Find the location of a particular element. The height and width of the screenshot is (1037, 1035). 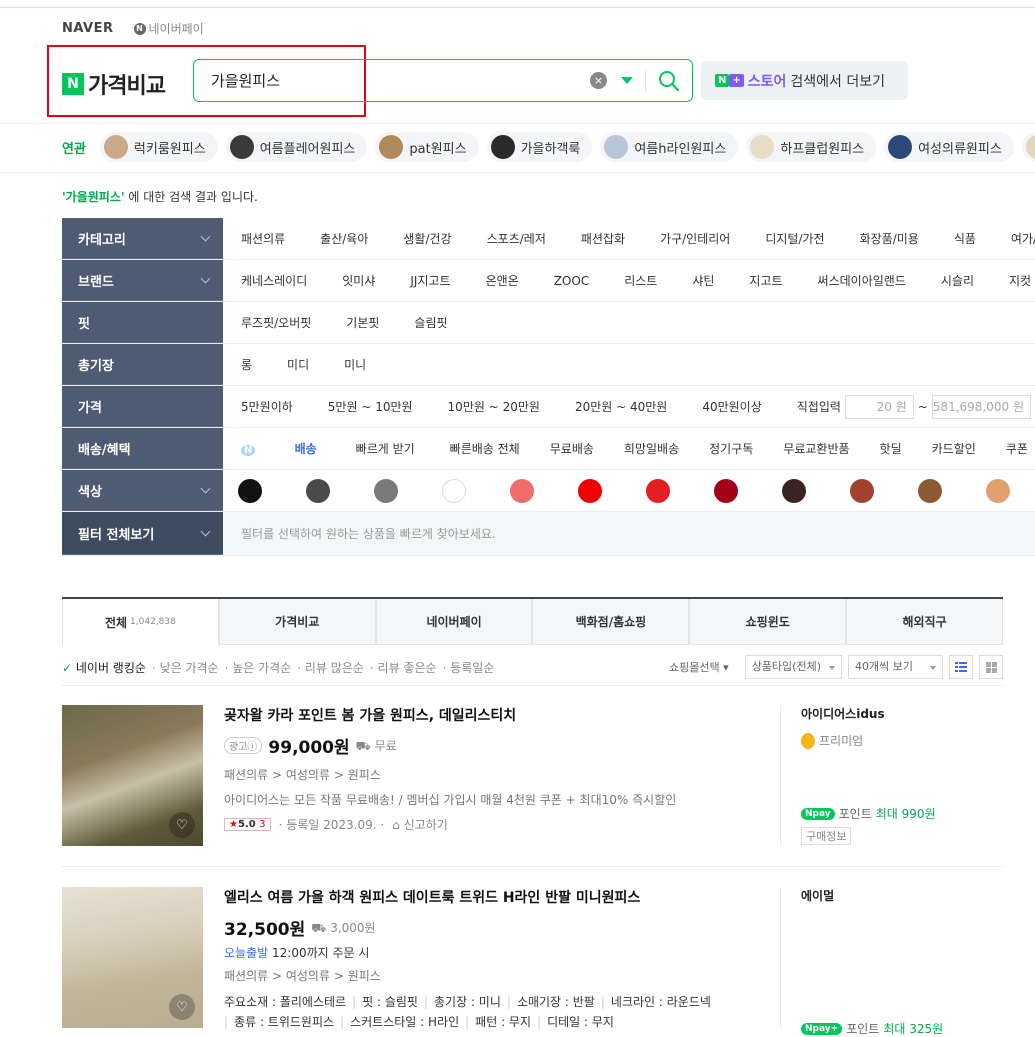

filter-option: 20만원 ~ 40만원 is located at coordinates (621, 406).